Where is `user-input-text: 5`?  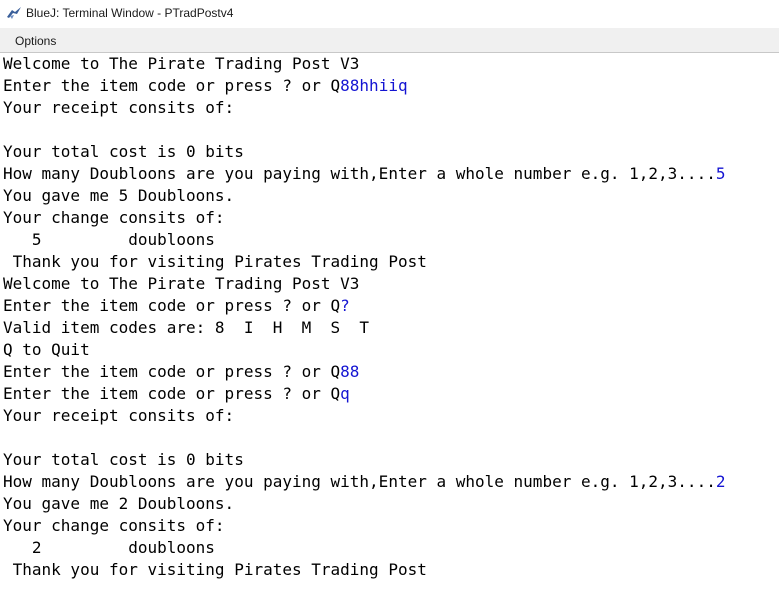 user-input-text: 5 is located at coordinates (720, 173).